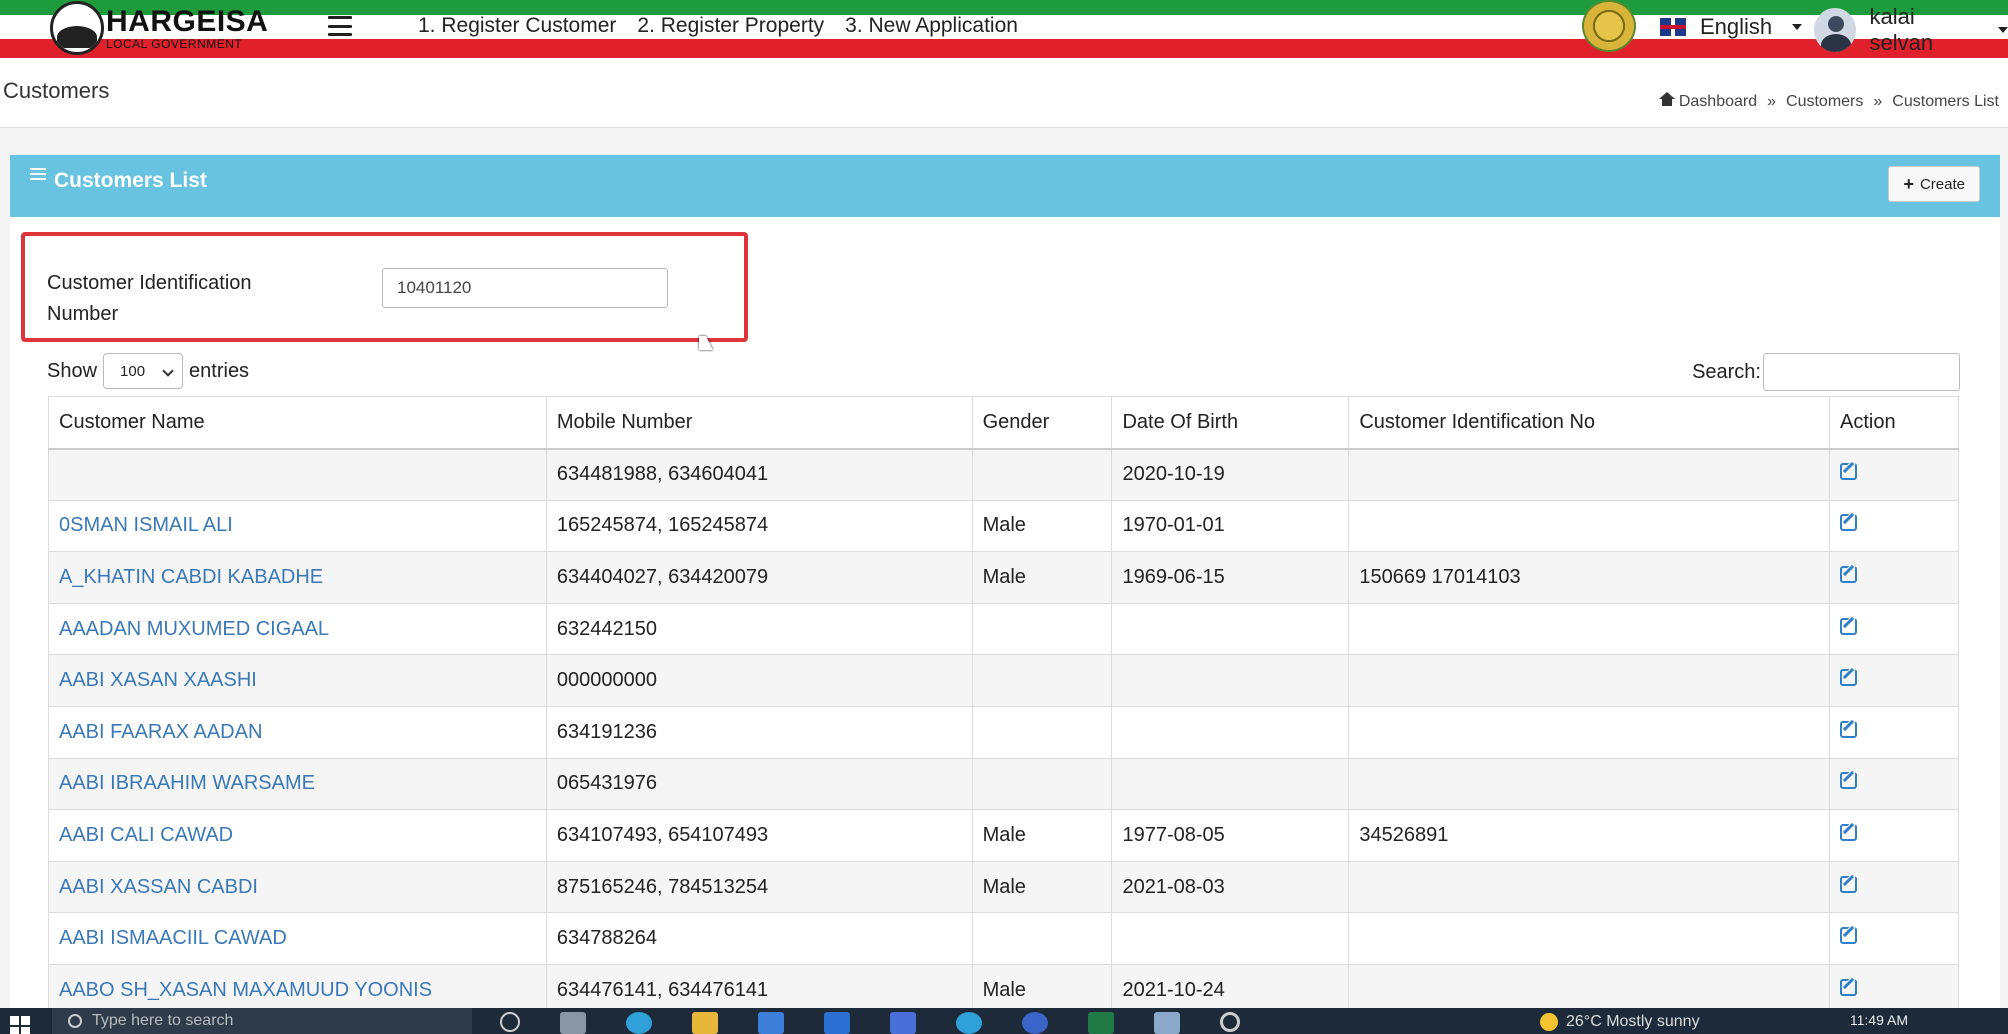  I want to click on customer-name-cell: AAADAN MUXUMED CIGAAL, so click(297, 629).